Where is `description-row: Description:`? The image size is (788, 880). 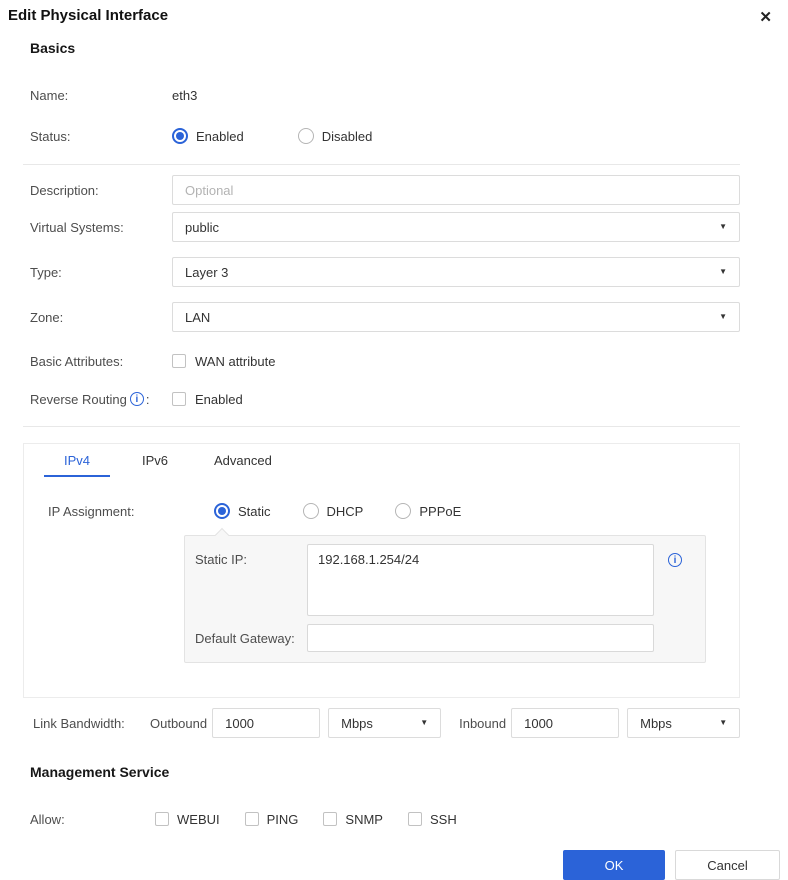
description-row: Description: is located at coordinates (385, 190).